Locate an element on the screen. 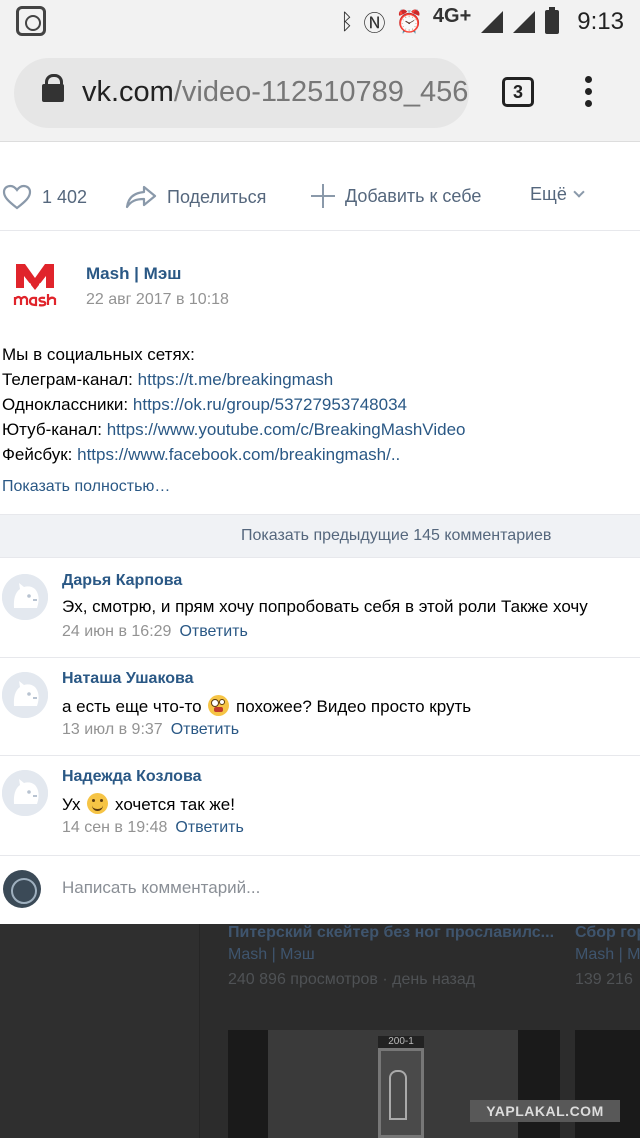 This screenshot has height=1138, width=640. astonished-emoji-icon is located at coordinates (219, 705).